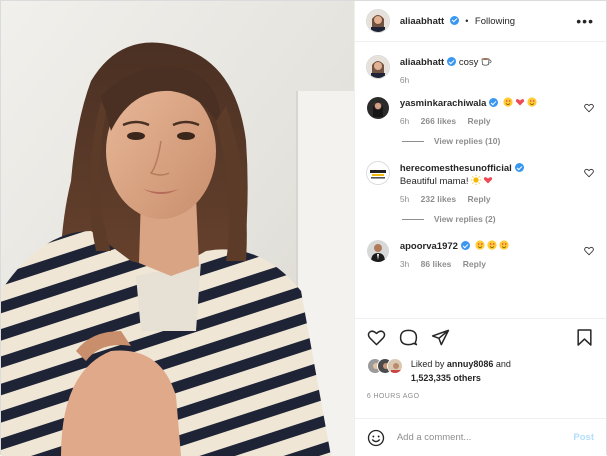 The height and width of the screenshot is (456, 607). I want to click on author-avatar, so click(377, 21).